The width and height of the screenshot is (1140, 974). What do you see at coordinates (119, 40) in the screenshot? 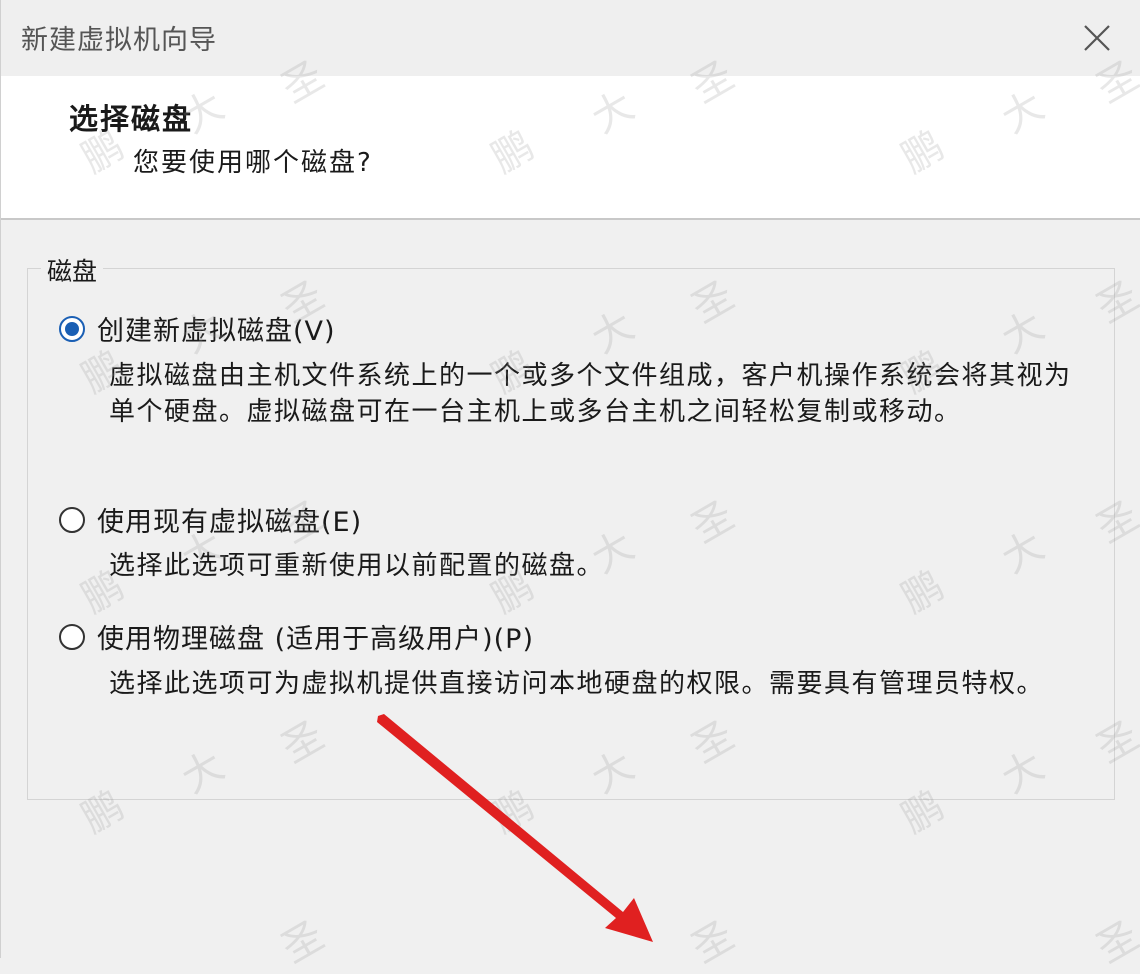
I see `window-title: 新建虚拟机向导` at bounding box center [119, 40].